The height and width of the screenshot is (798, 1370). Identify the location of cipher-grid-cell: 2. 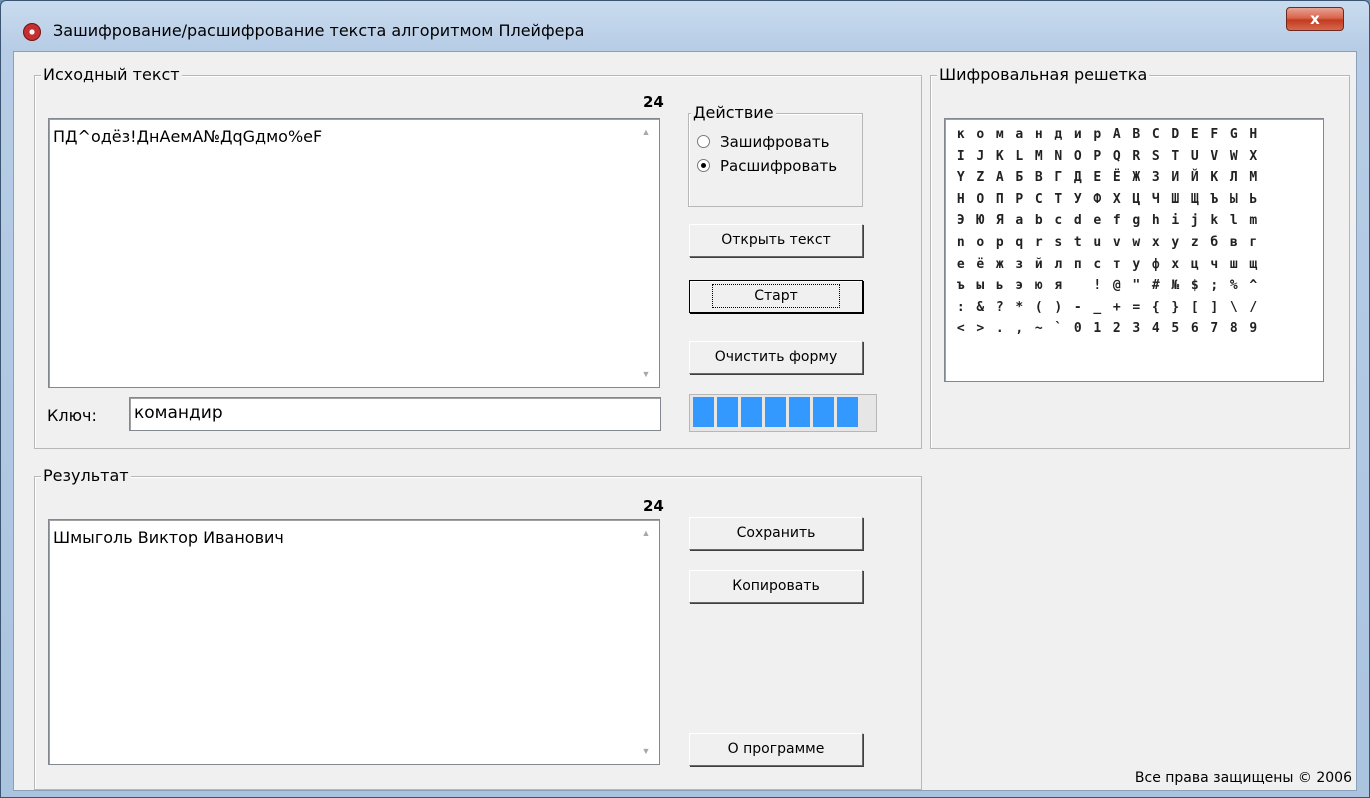
(1116, 329).